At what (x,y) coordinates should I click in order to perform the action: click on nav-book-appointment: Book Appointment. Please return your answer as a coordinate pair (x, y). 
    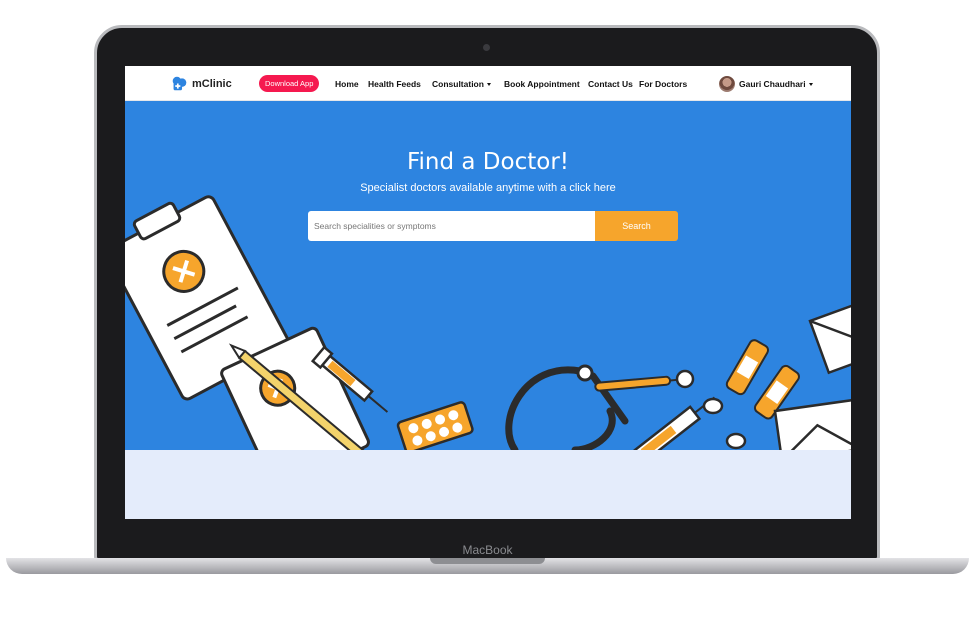
    Looking at the image, I should click on (542, 84).